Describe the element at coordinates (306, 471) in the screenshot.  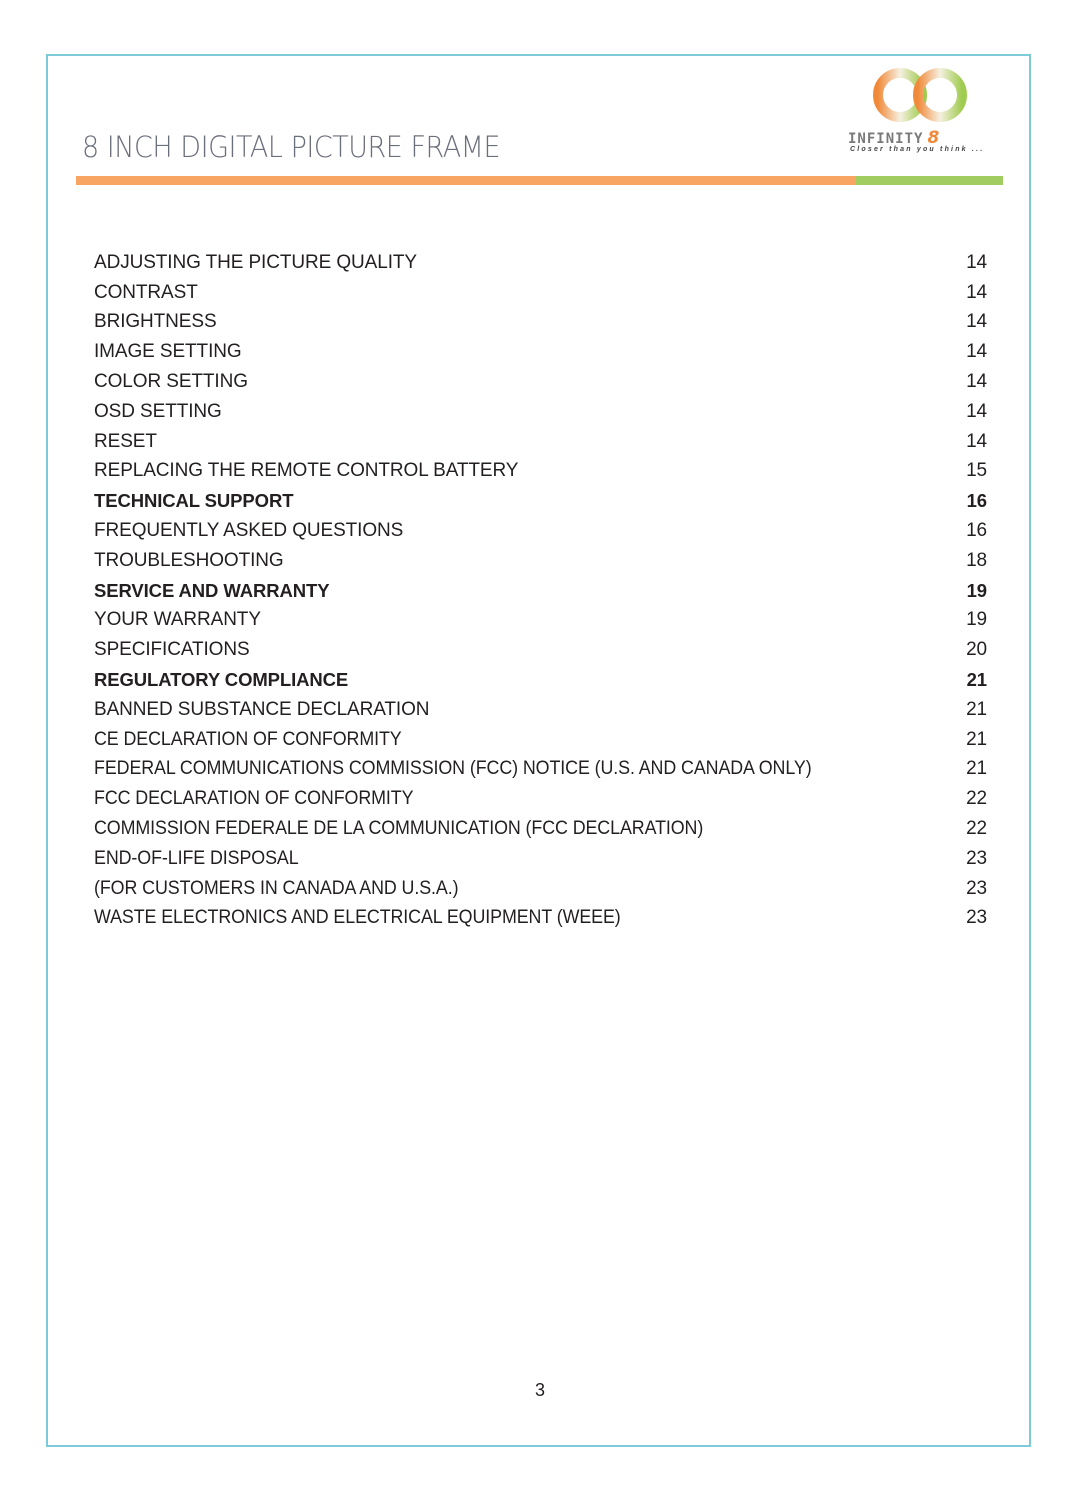
I see `toc-entry-title: REPLACING THE REMOTE CONTROL BATTERY` at that location.